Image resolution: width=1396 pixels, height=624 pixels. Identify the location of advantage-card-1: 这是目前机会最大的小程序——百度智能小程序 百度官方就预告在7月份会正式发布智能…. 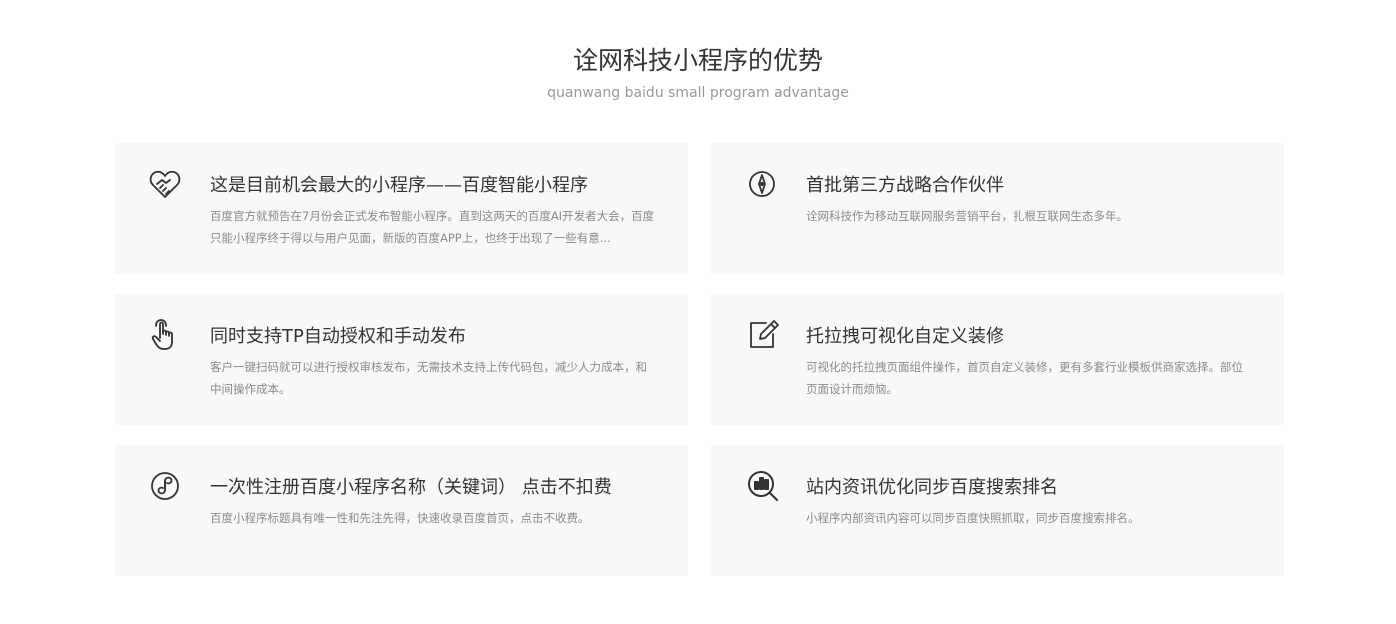
(401, 208).